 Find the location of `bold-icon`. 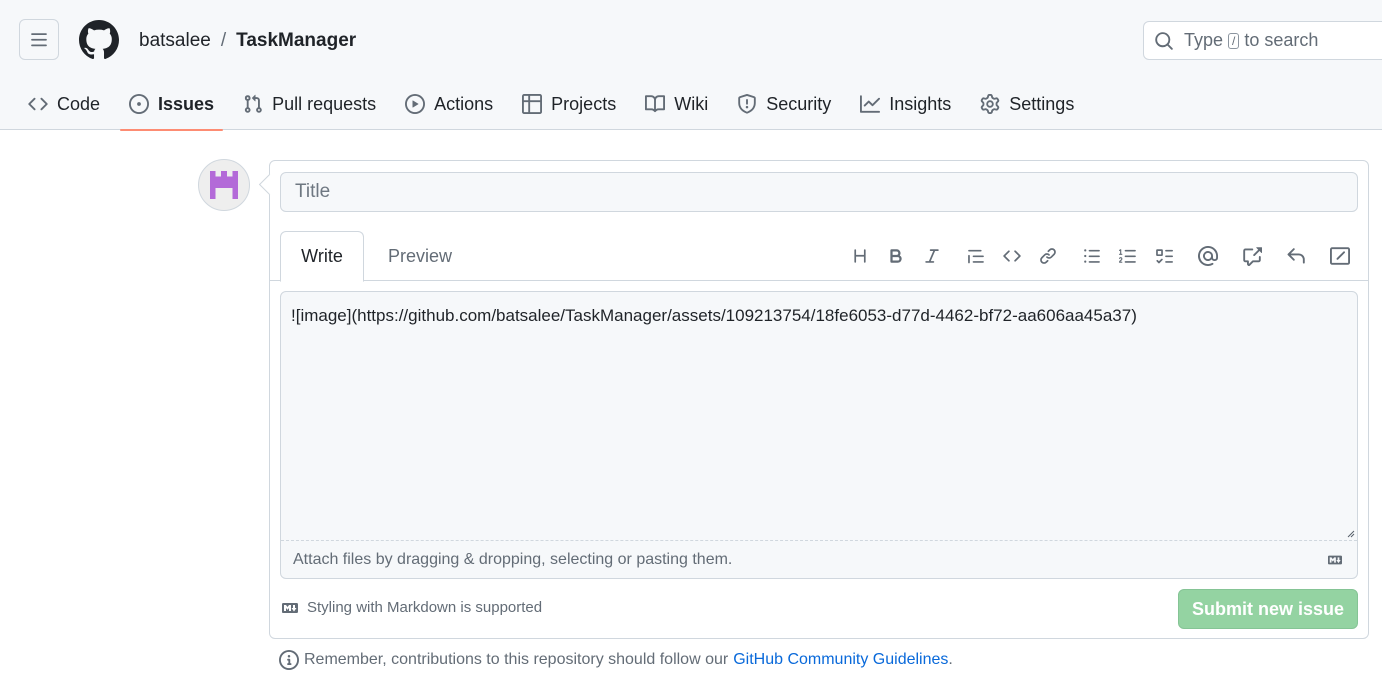

bold-icon is located at coordinates (896, 256).